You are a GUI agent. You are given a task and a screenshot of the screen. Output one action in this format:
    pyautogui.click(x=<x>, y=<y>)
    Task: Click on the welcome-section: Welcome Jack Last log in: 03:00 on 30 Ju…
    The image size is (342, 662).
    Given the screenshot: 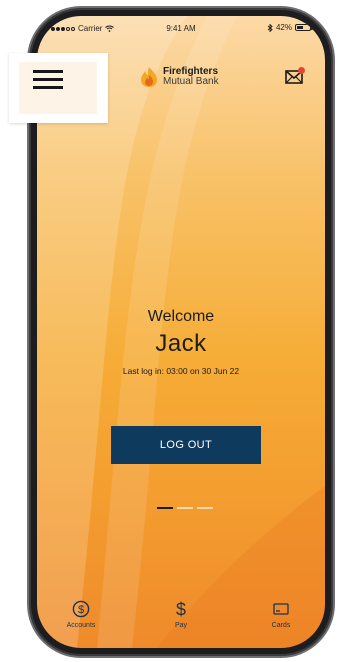 What is the action you would take?
    pyautogui.click(x=181, y=342)
    